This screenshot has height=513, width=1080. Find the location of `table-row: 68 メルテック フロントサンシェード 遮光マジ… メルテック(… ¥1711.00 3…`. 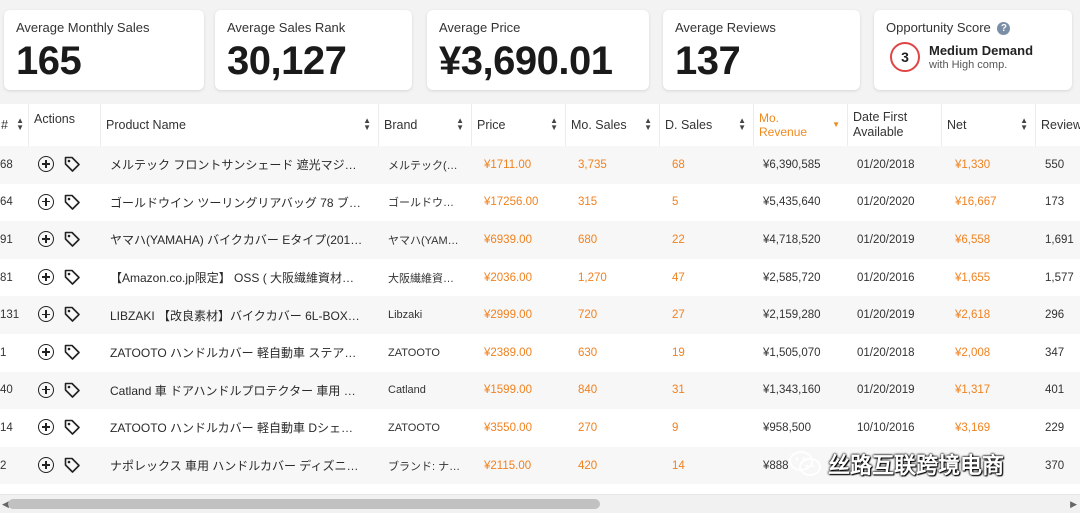

table-row: 68 メルテック フロントサンシェード 遮光マジ… メルテック(… ¥1711.00 3… is located at coordinates (540, 165).